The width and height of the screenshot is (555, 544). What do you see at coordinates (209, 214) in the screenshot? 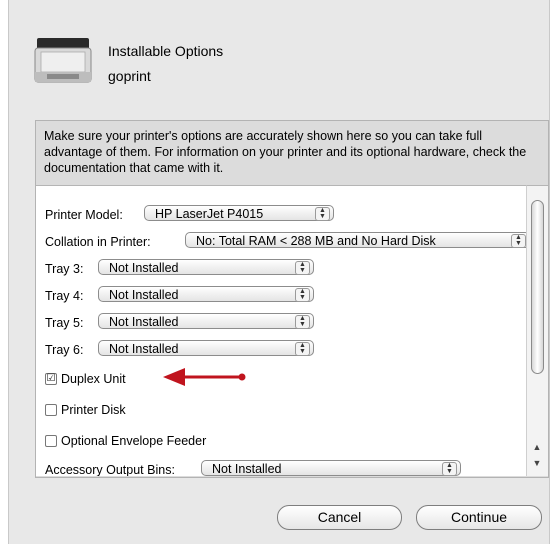
I see `printer-model-value: HP LaserJet P4015` at bounding box center [209, 214].